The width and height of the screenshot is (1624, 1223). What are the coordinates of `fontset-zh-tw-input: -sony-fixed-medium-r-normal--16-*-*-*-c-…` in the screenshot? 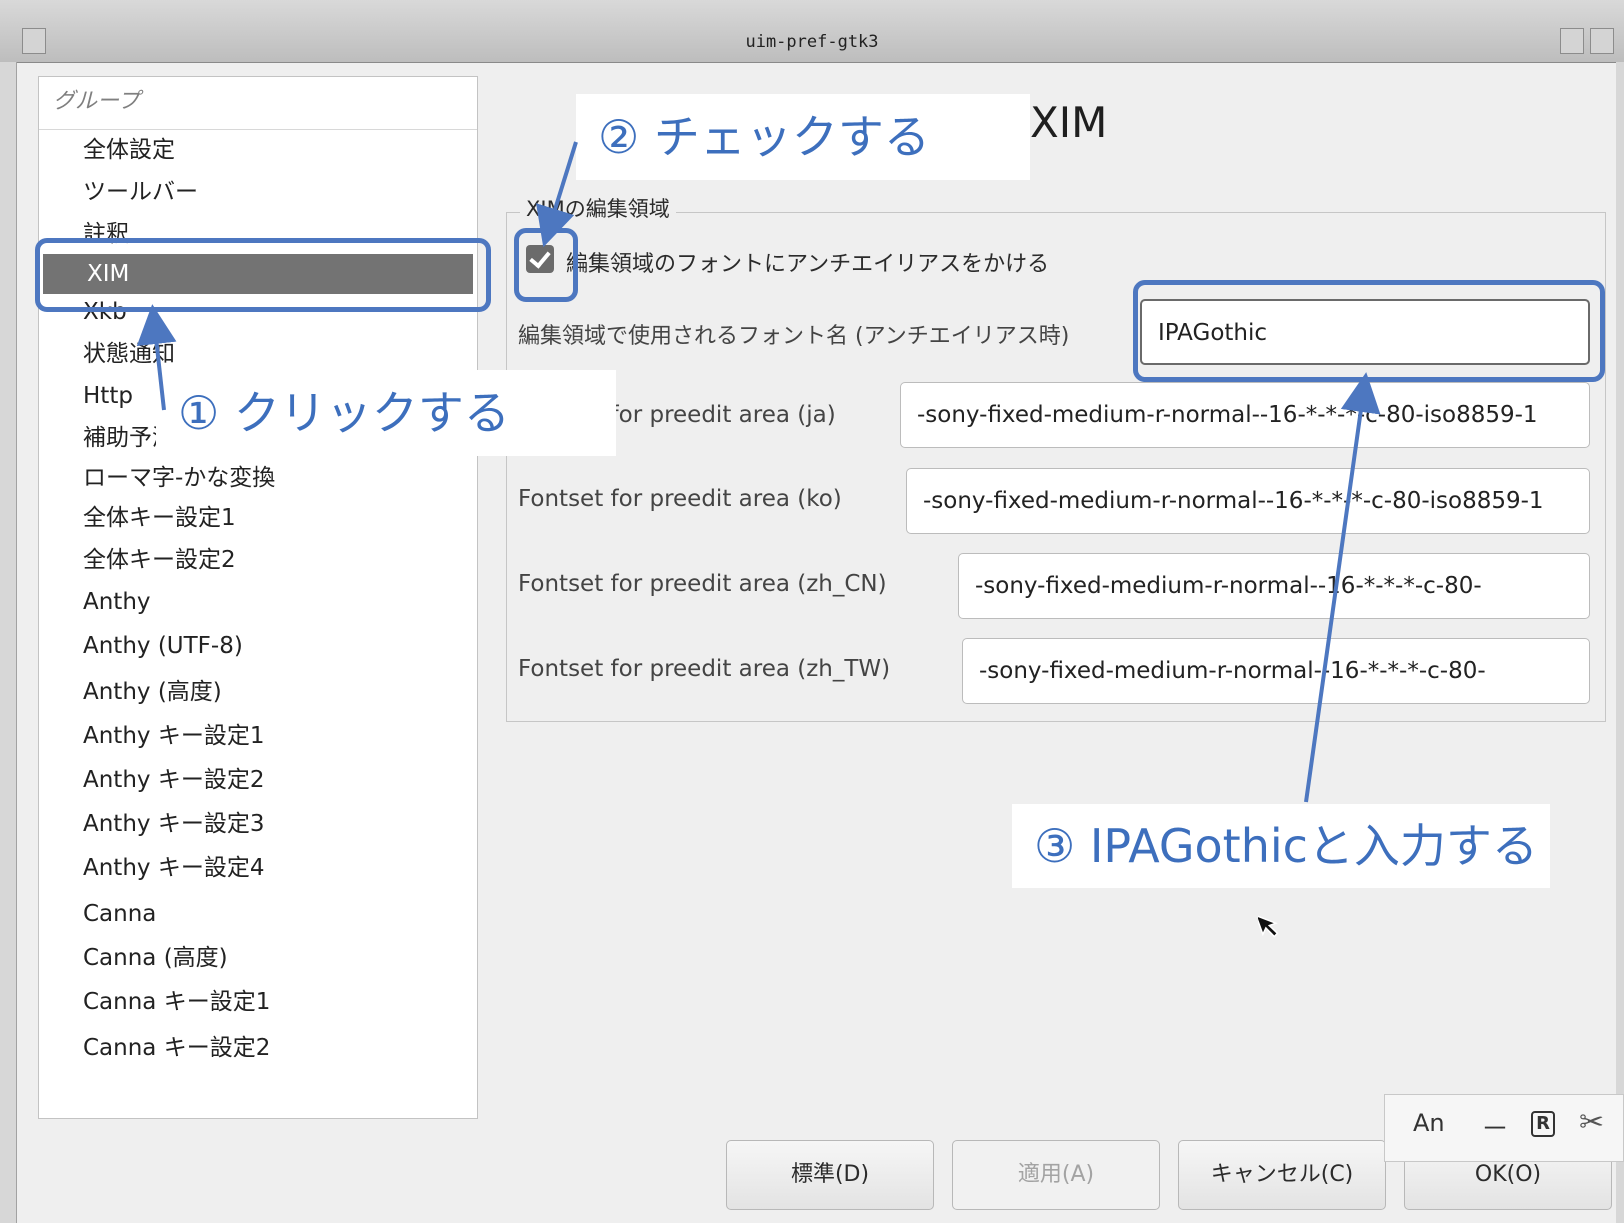 It's located at (1276, 671).